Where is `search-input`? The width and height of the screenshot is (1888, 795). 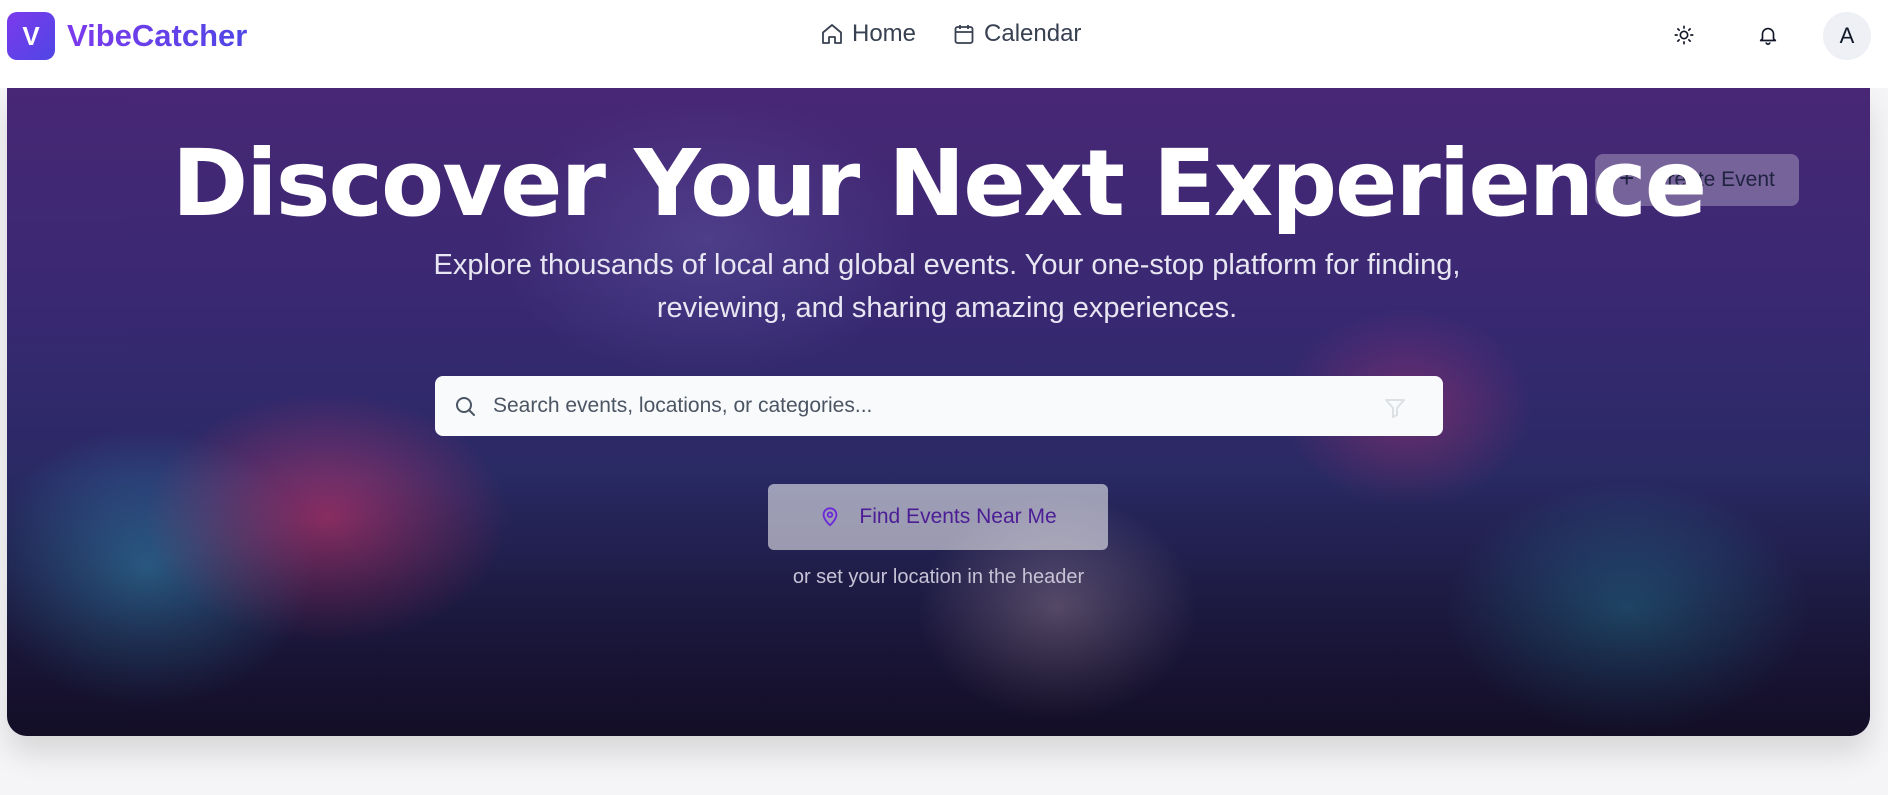
search-input is located at coordinates (943, 406).